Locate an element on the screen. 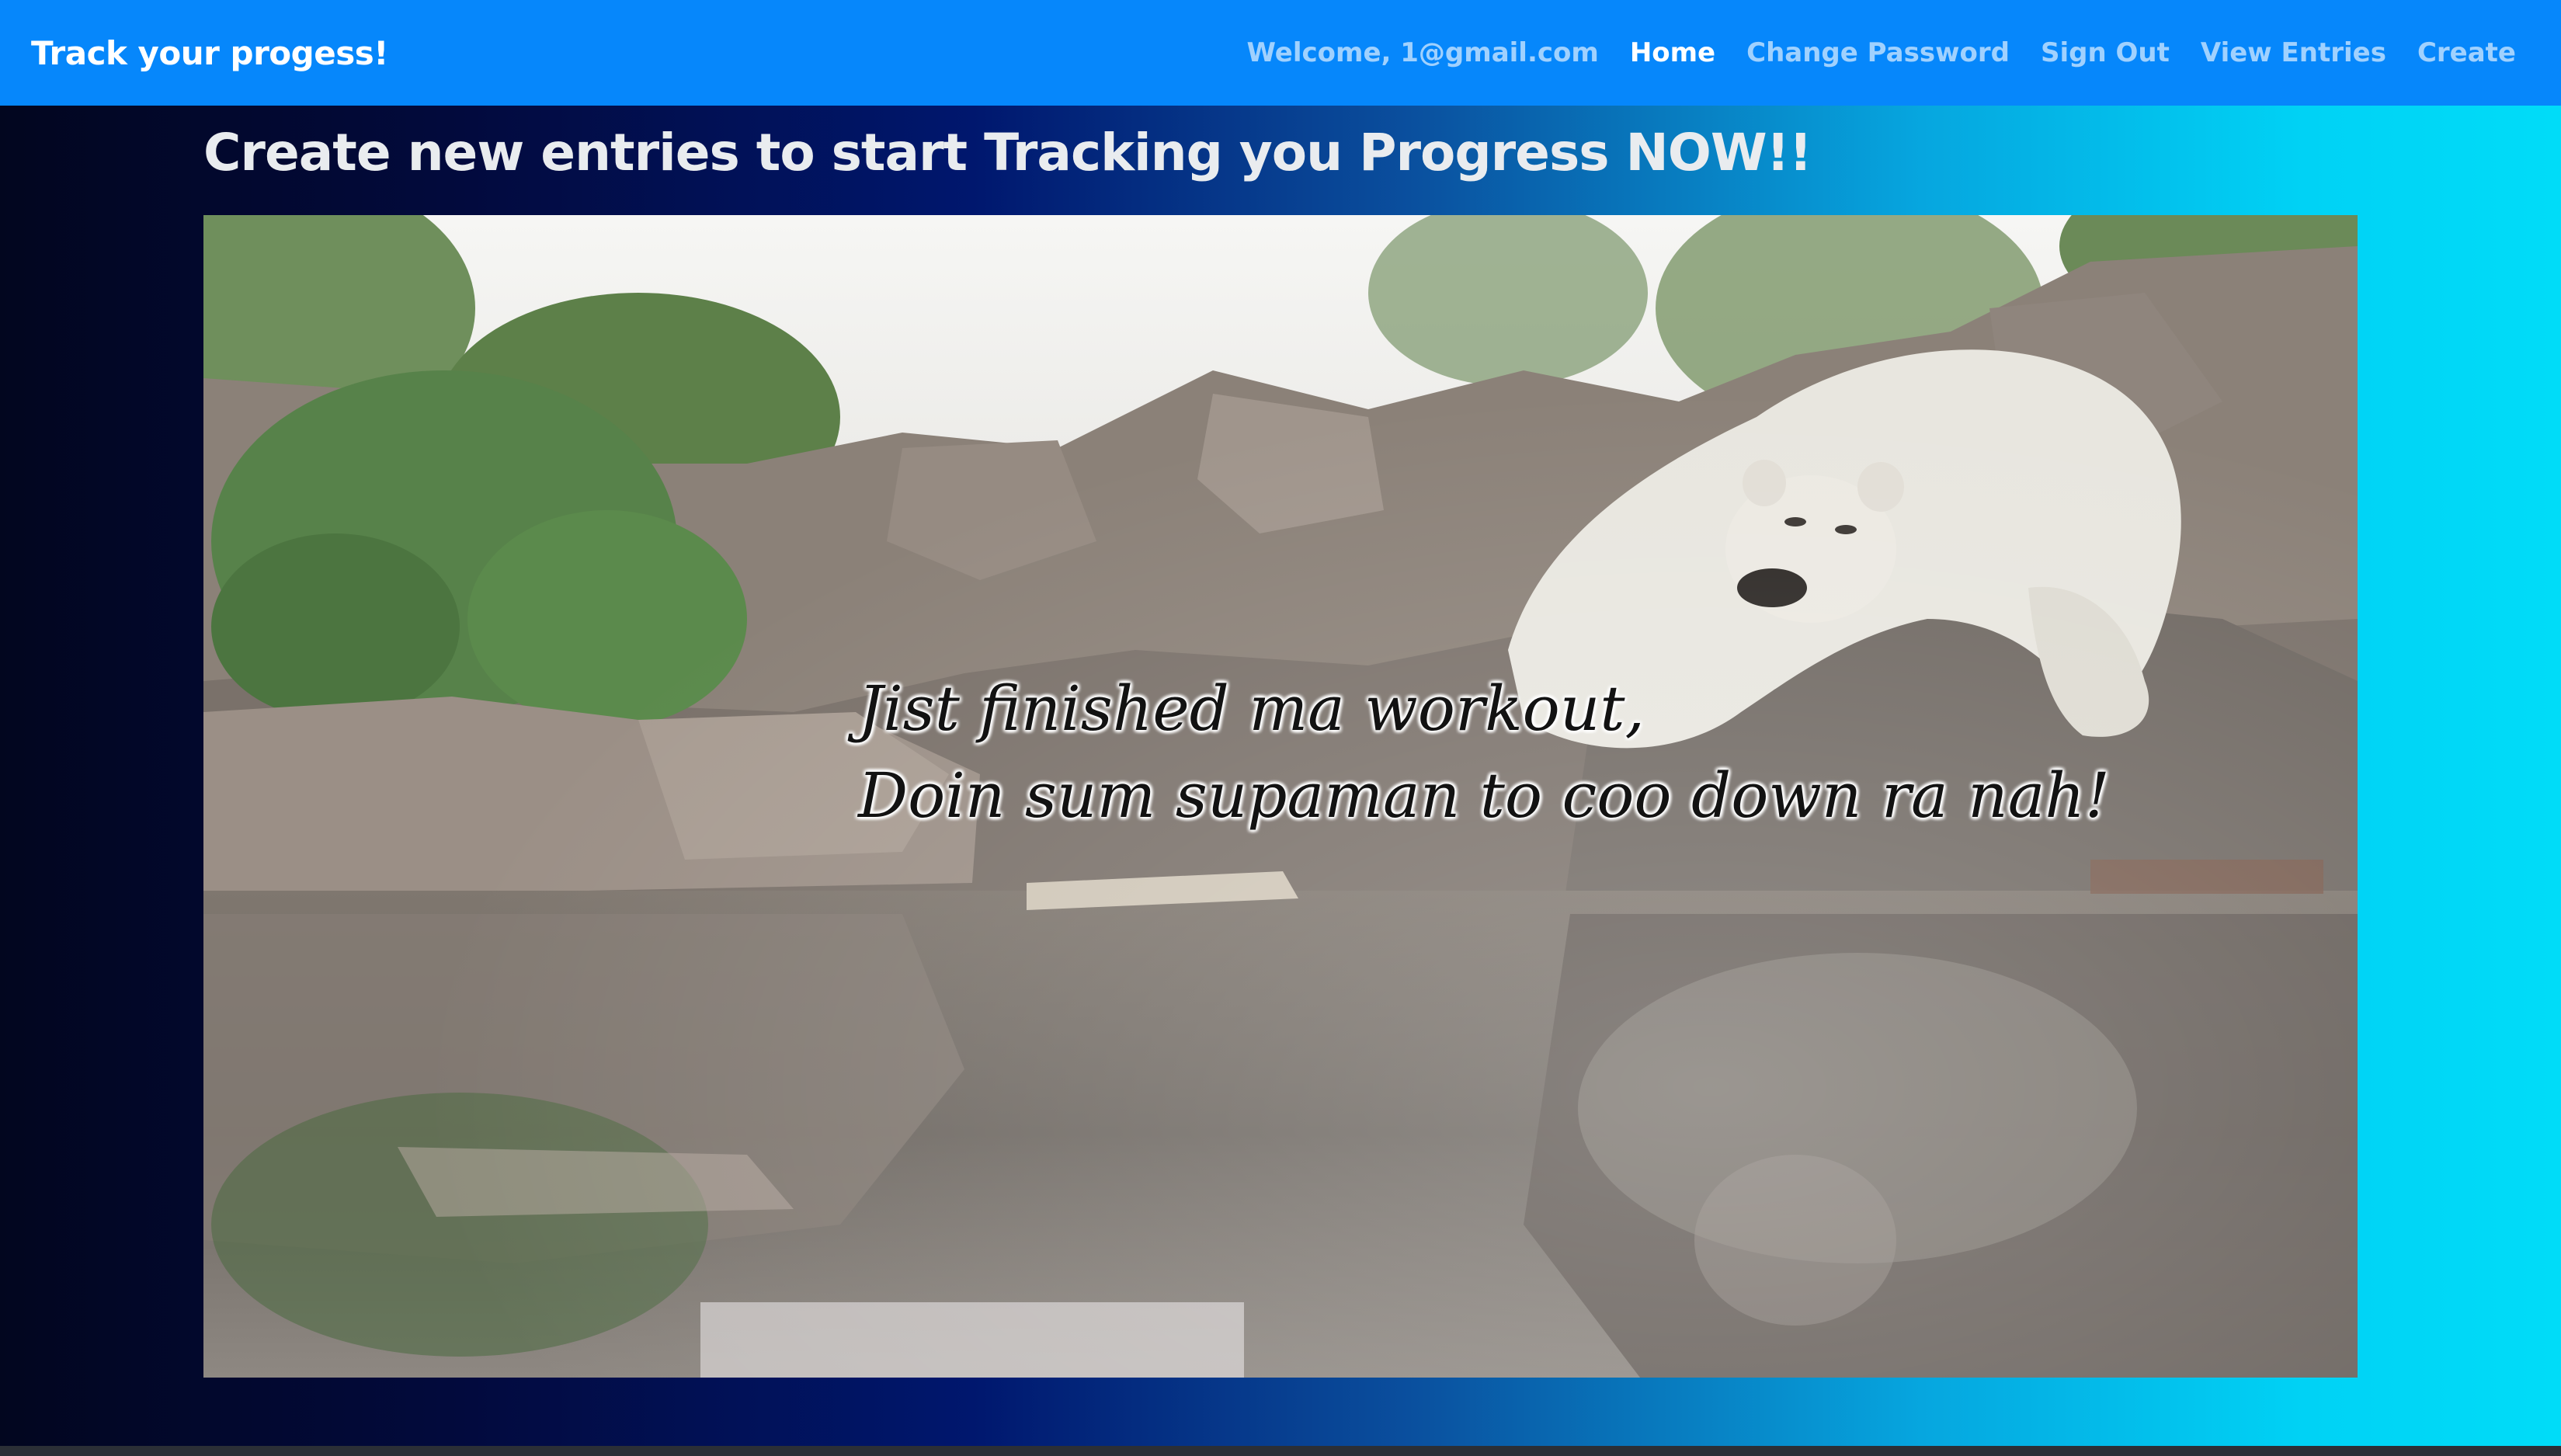 The height and width of the screenshot is (1456, 2561). nav-view-entries-link: View Entries is located at coordinates (2293, 52).